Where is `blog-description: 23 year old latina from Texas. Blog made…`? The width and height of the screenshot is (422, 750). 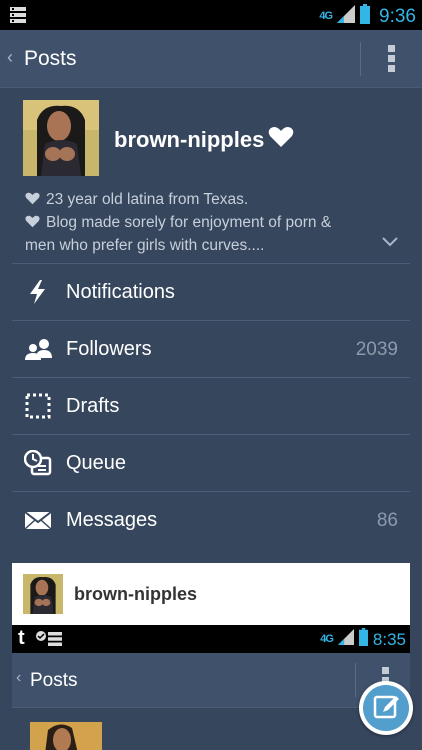
blog-description: 23 year old latina from Texas. Blog made… is located at coordinates (205, 223).